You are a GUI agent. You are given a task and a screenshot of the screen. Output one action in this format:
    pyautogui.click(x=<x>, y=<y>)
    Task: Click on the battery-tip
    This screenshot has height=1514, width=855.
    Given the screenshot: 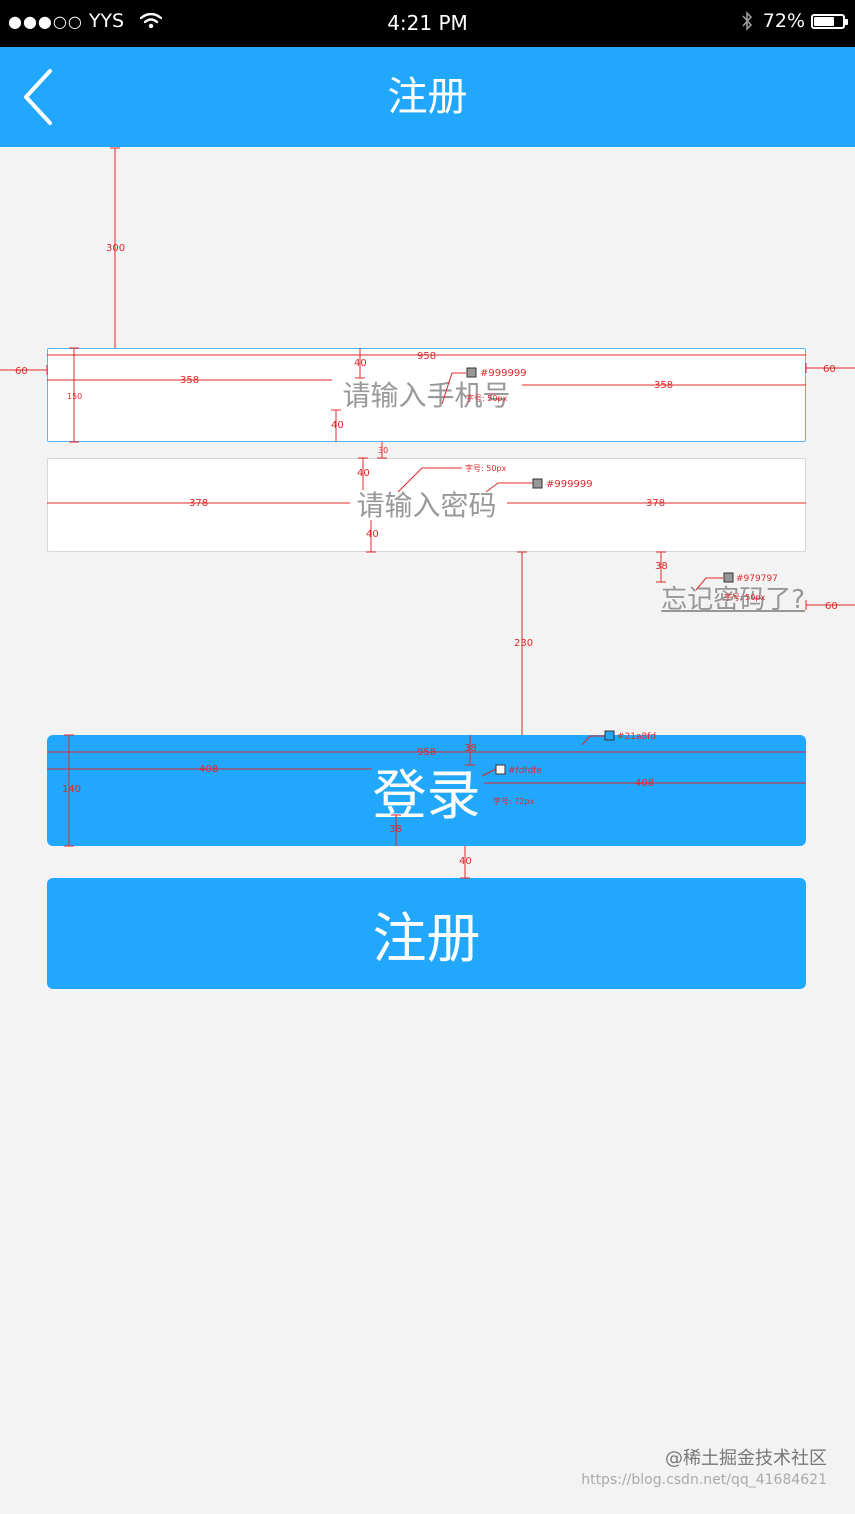 What is the action you would take?
    pyautogui.click(x=846, y=21)
    